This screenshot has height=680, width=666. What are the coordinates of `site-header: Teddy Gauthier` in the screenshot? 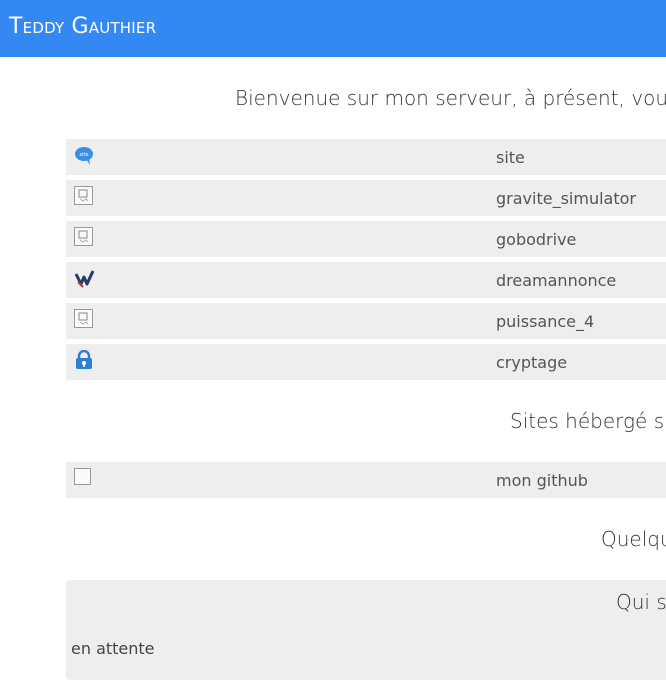 It's located at (333, 28).